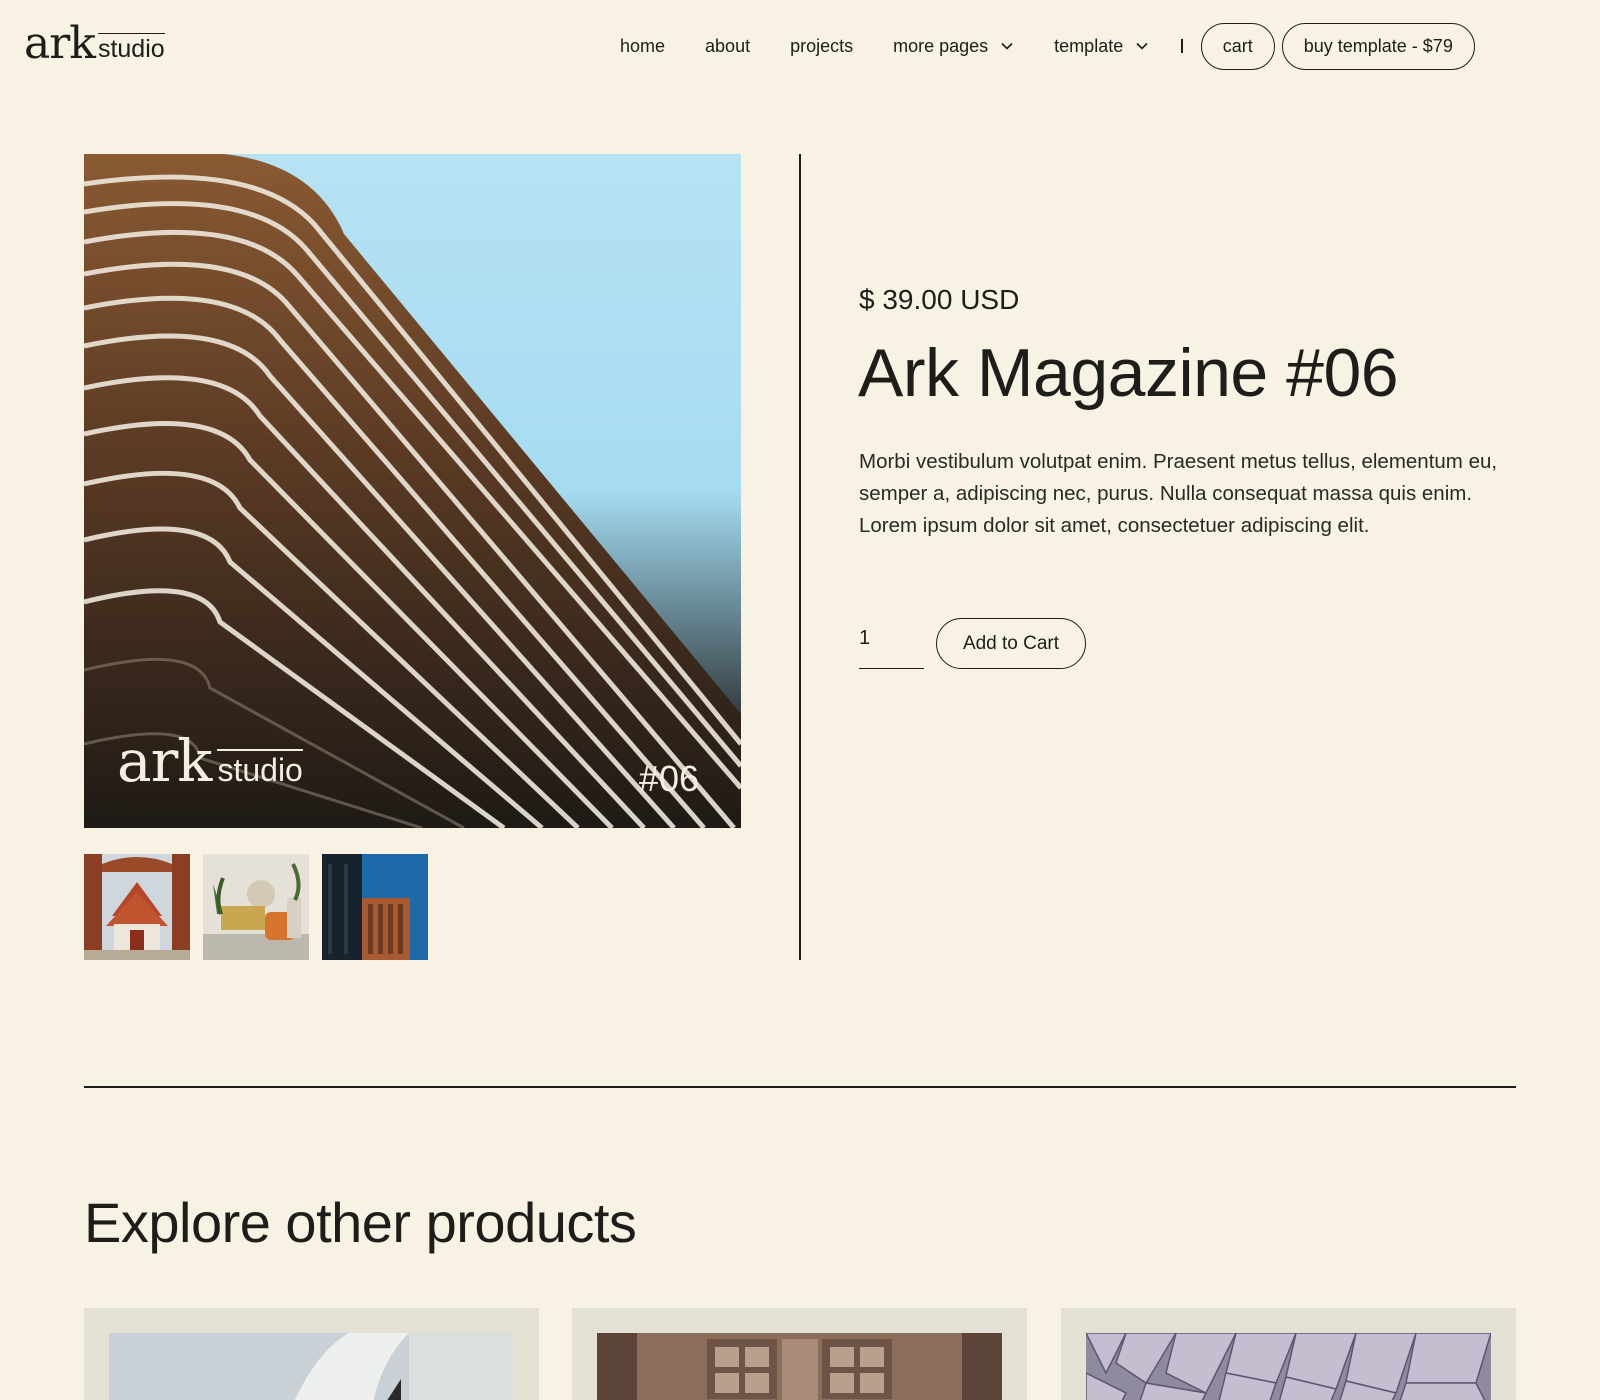  What do you see at coordinates (939, 299) in the screenshot?
I see `product-price: $ 39.00 USD` at bounding box center [939, 299].